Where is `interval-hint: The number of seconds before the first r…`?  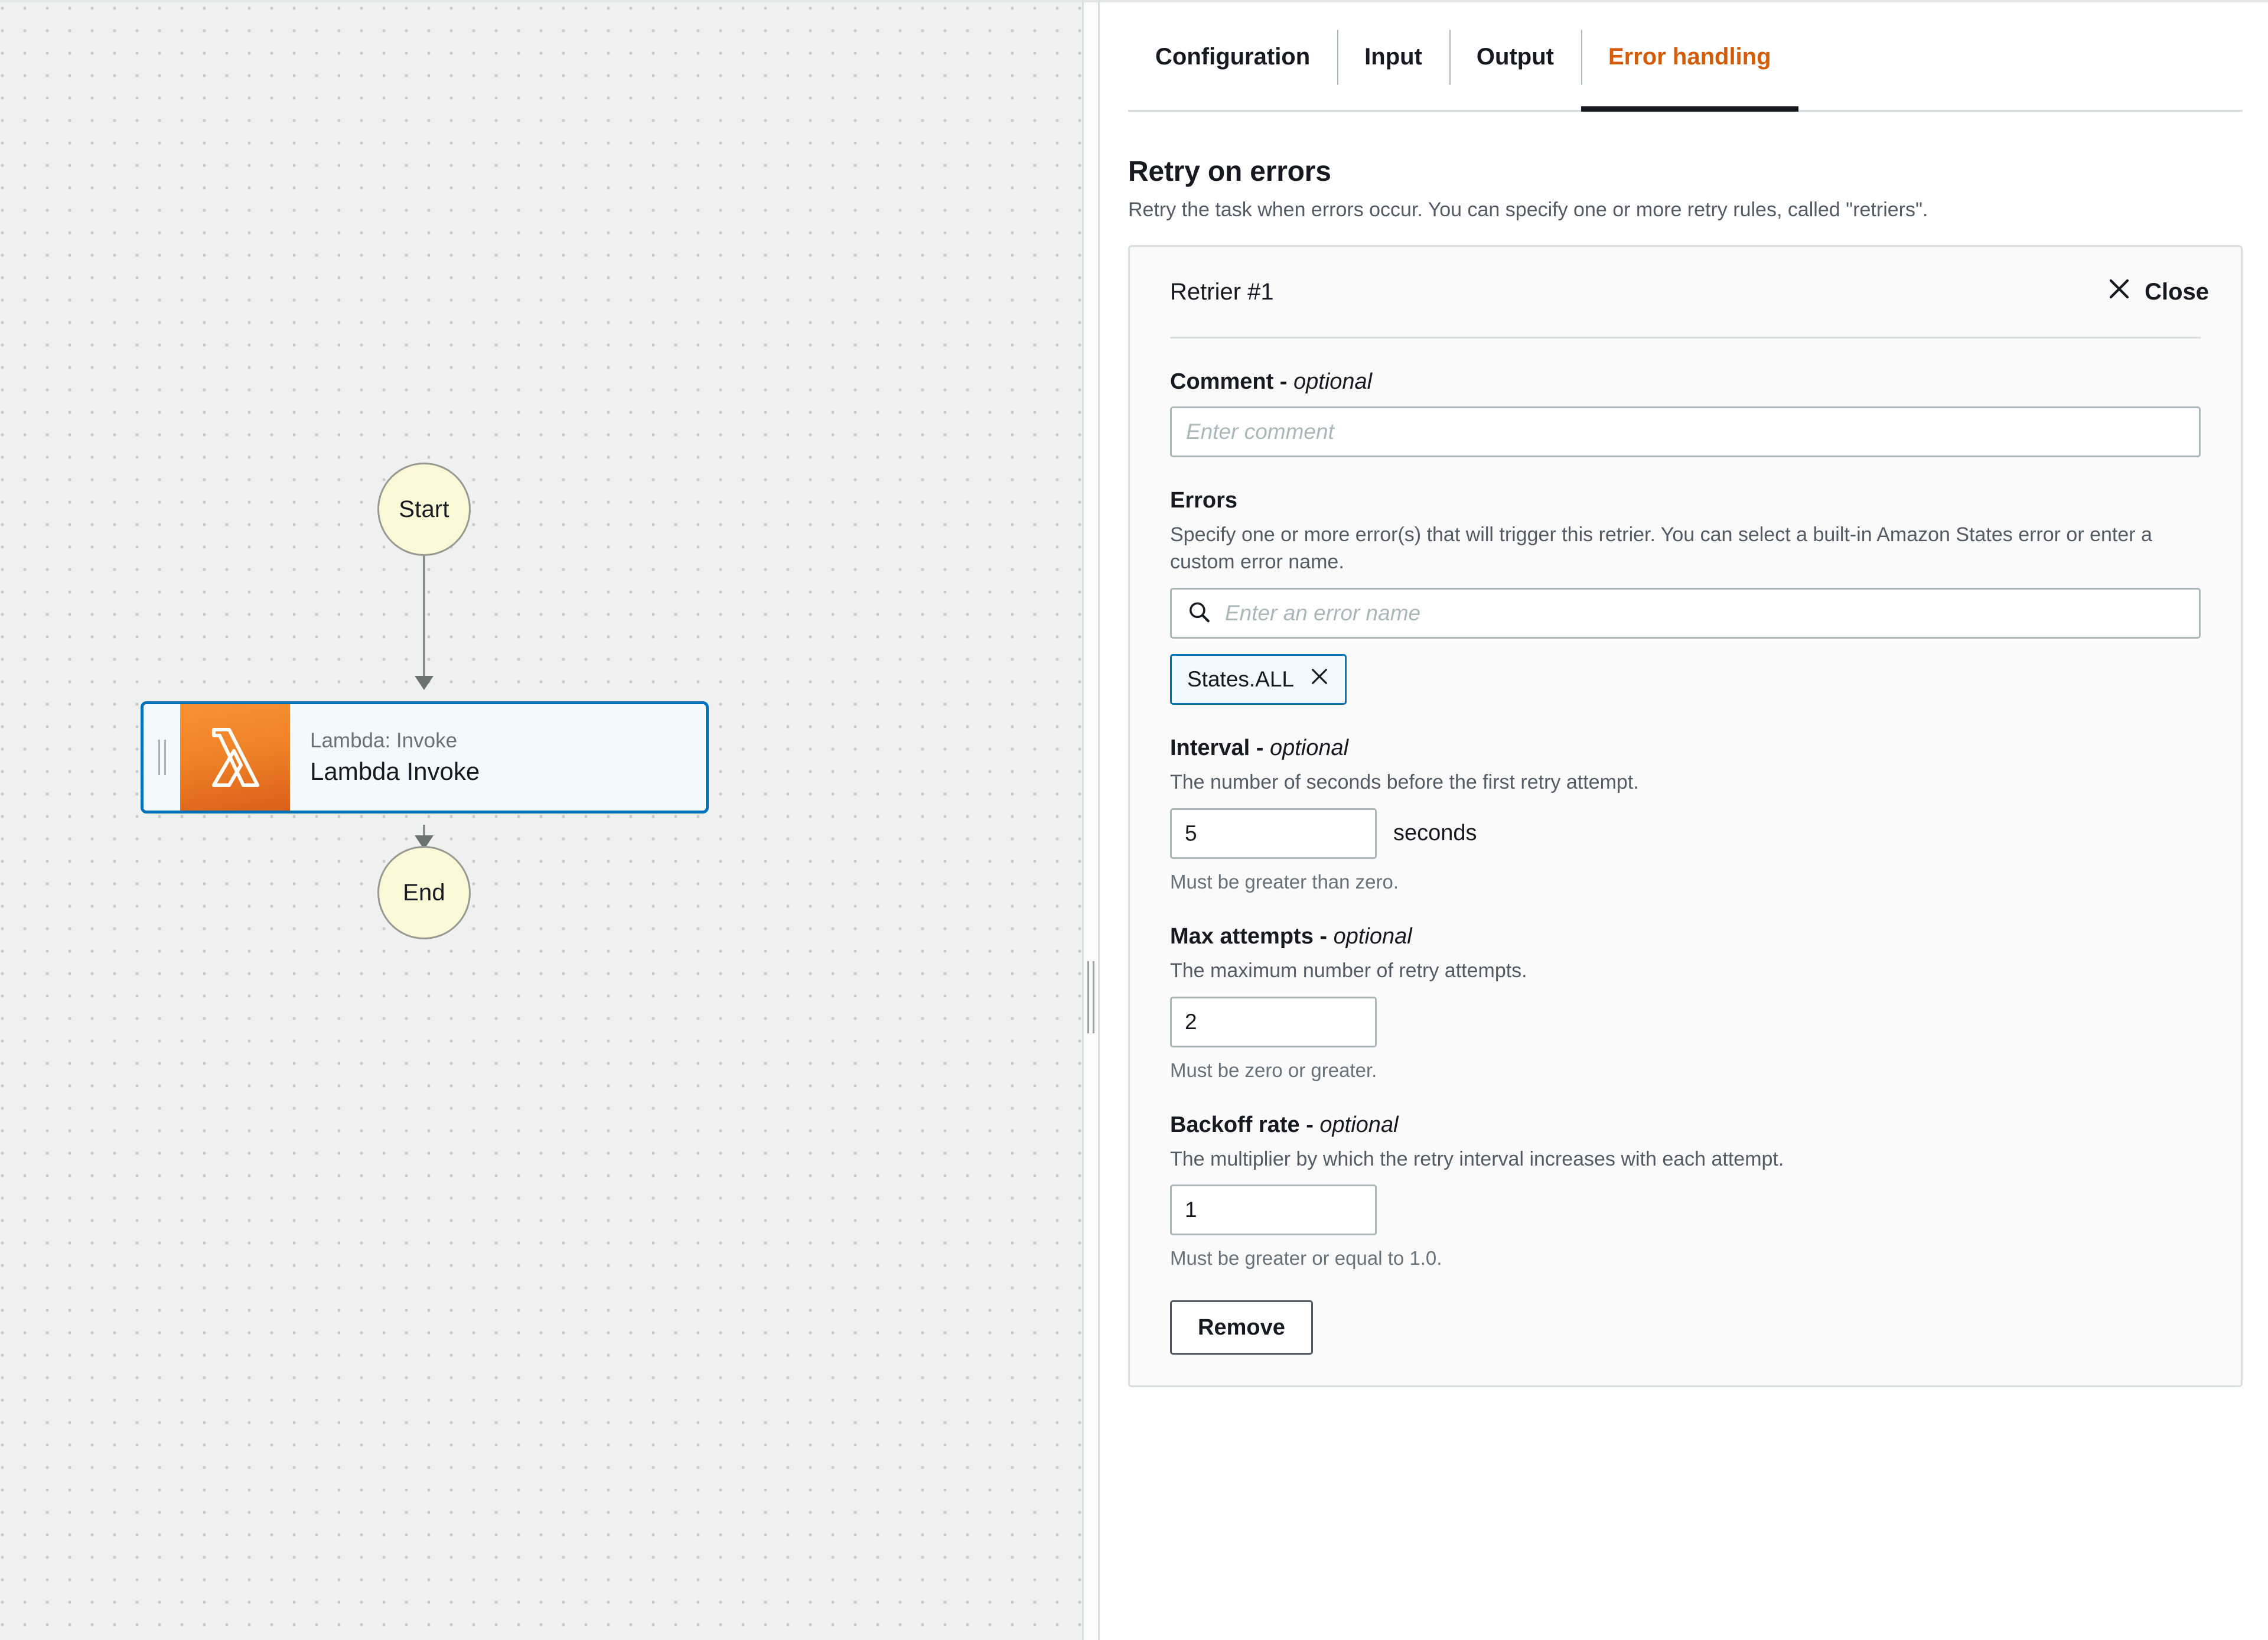 interval-hint: The number of seconds before the first r… is located at coordinates (1404, 781).